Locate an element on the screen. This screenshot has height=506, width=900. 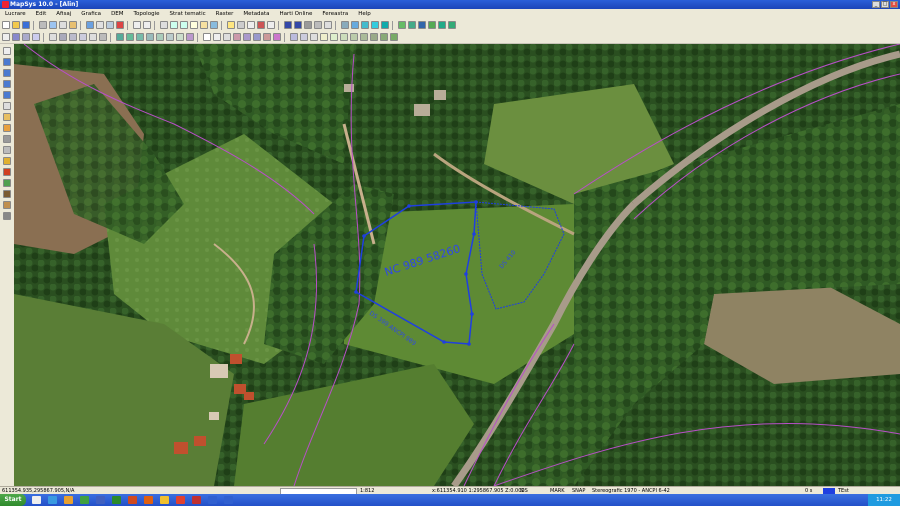
undo-icon is located at coordinates (137, 25).